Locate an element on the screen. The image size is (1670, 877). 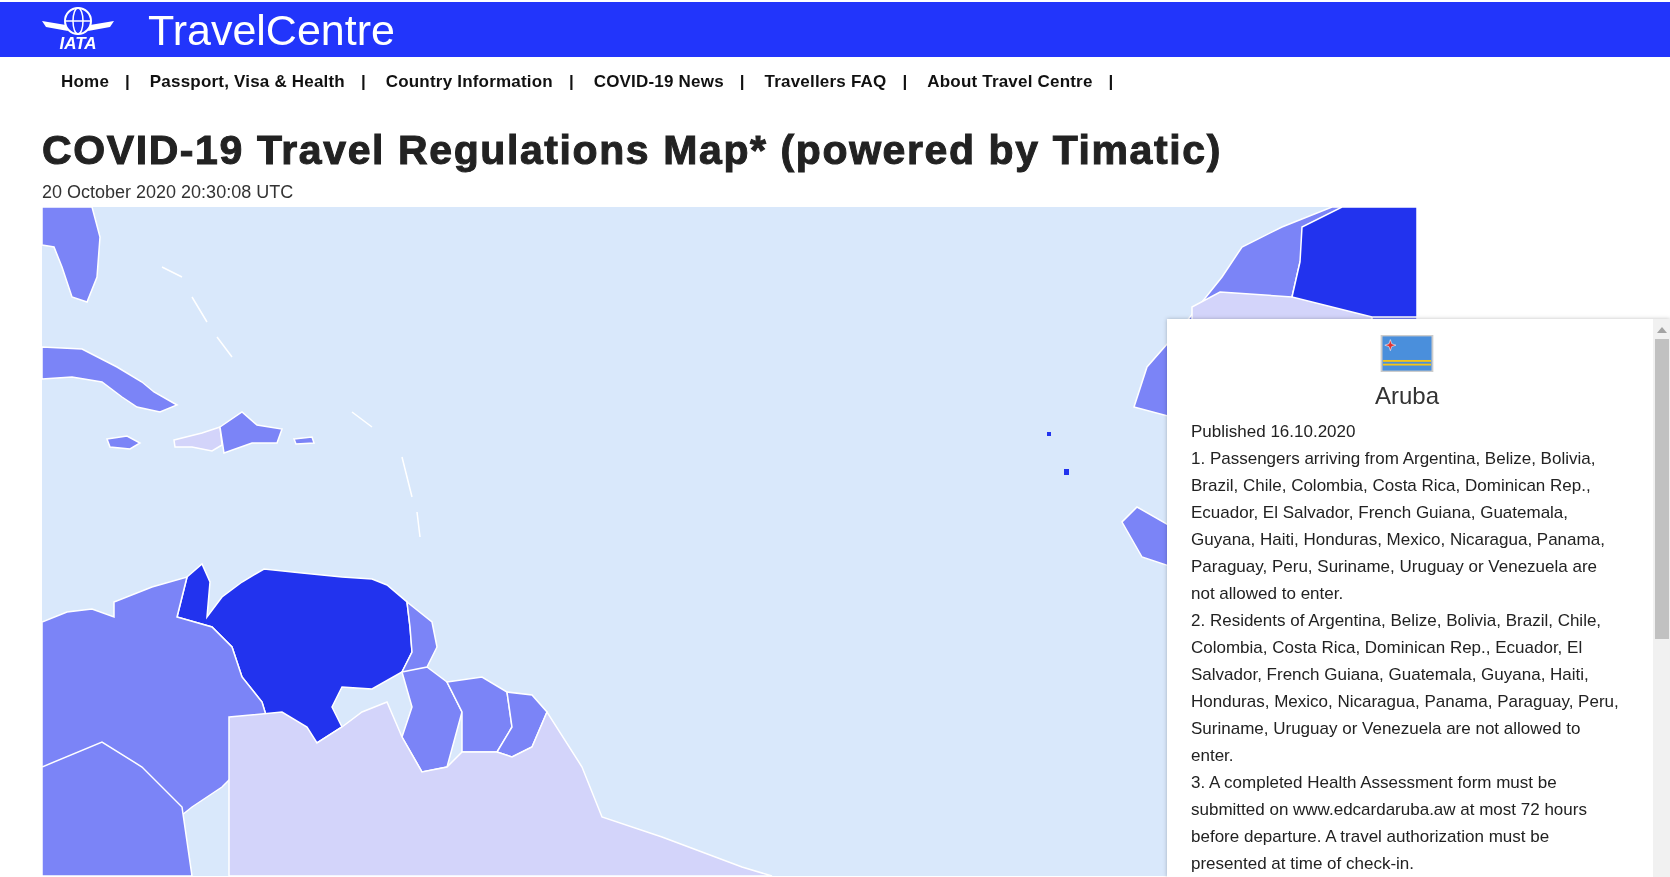
logo-text: IATA is located at coordinates (78, 43).